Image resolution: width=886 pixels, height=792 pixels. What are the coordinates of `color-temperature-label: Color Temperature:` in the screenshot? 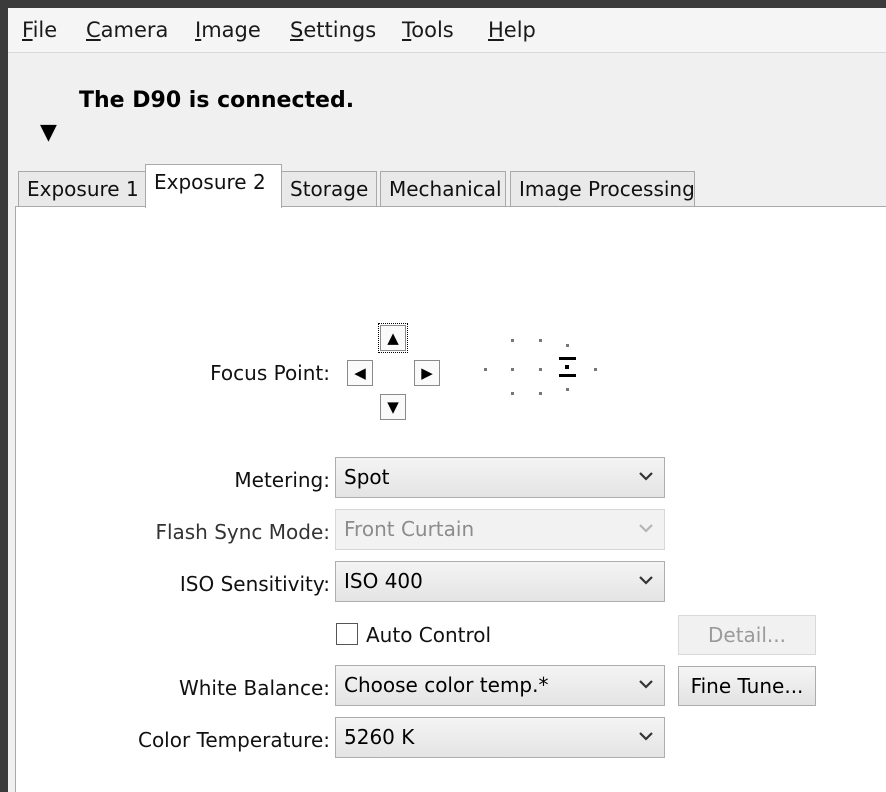 It's located at (233, 740).